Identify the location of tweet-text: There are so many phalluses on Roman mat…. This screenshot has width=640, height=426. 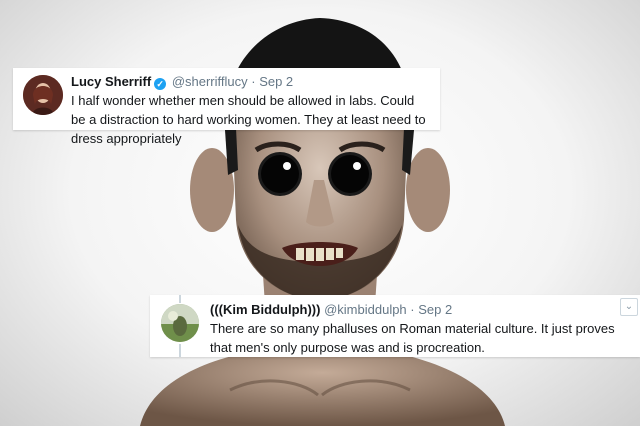
(412, 338).